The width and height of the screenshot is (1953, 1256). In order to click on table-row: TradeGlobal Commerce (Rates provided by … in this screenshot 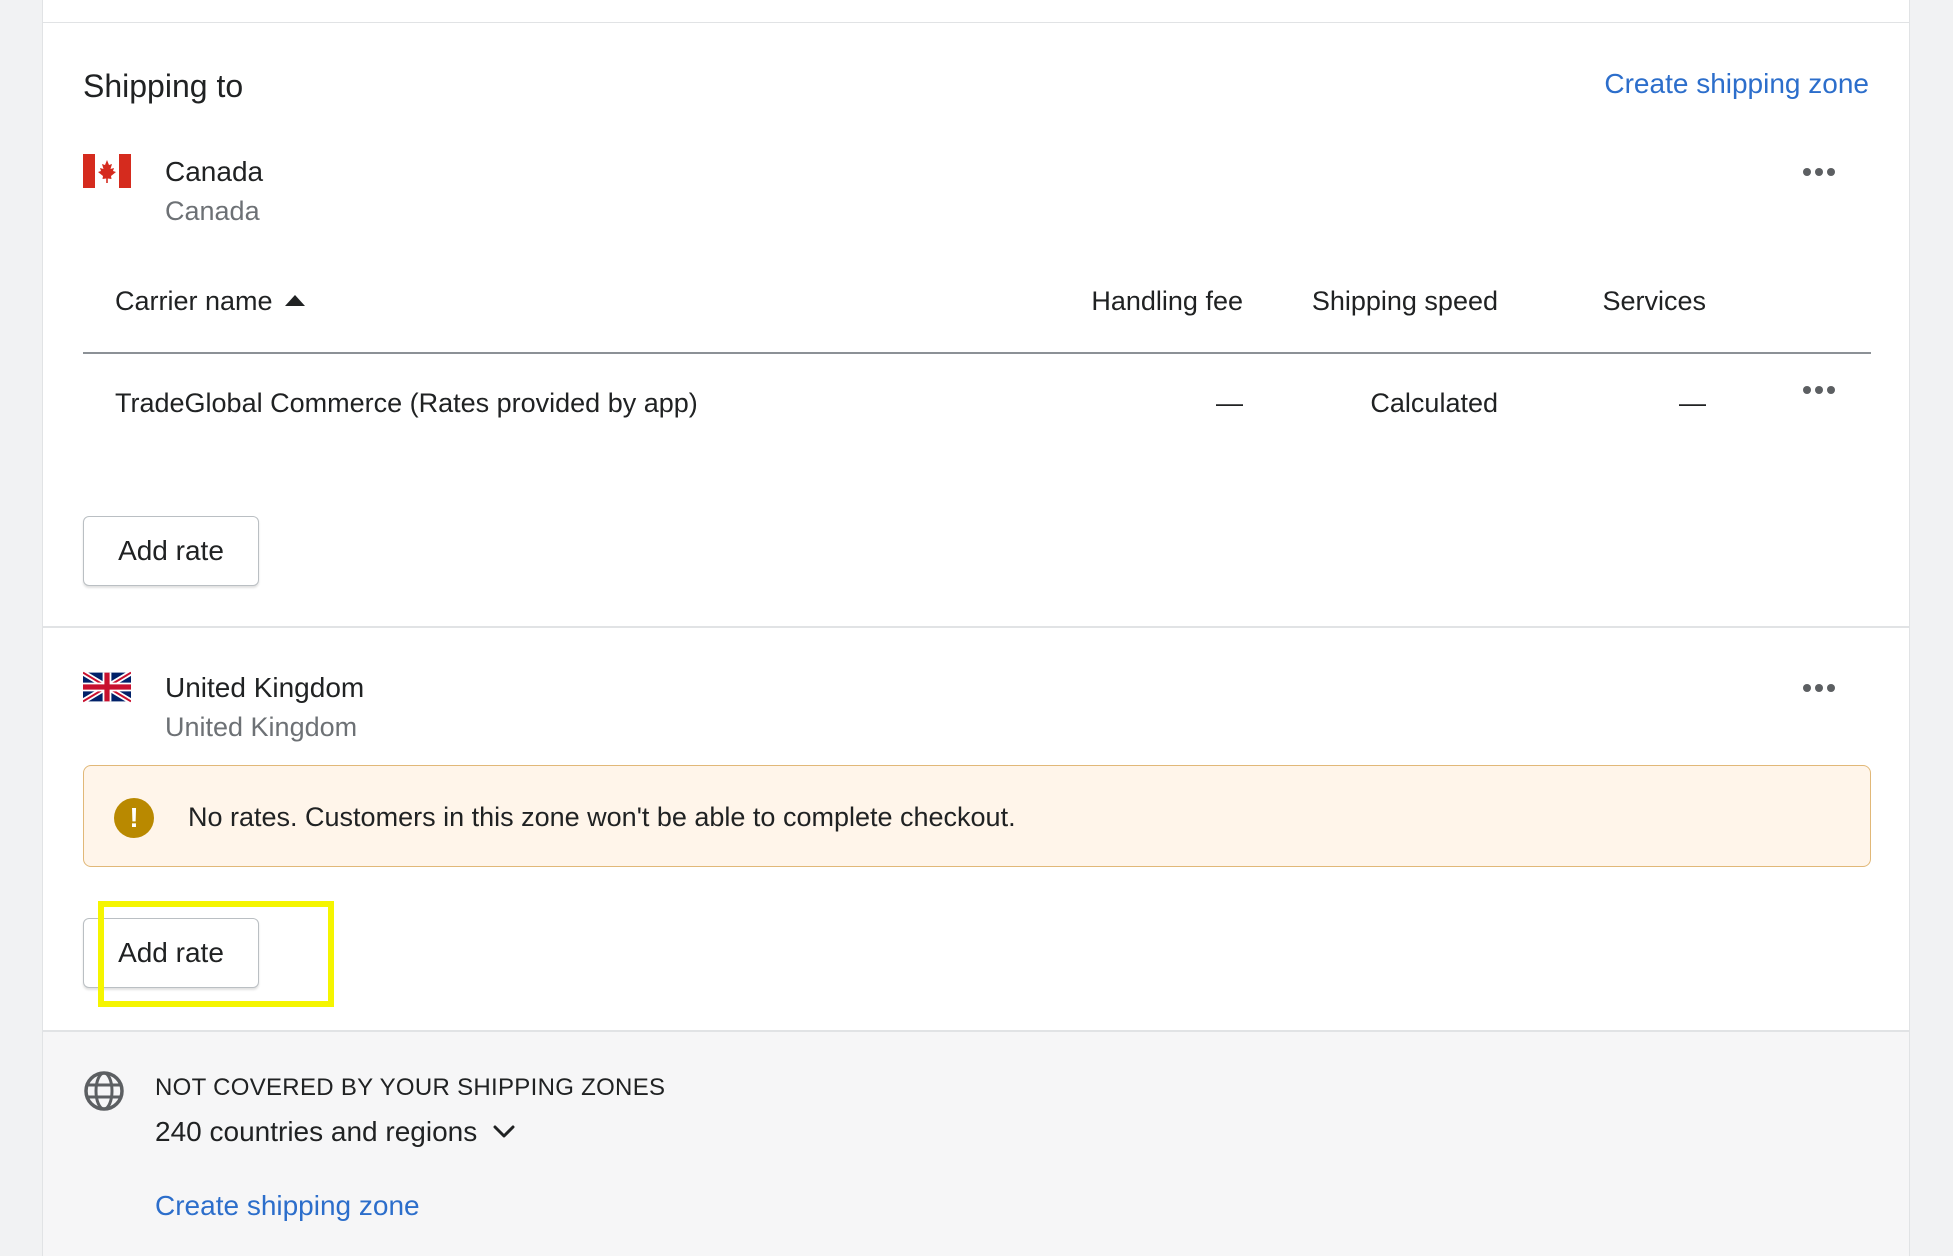, I will do `click(977, 407)`.